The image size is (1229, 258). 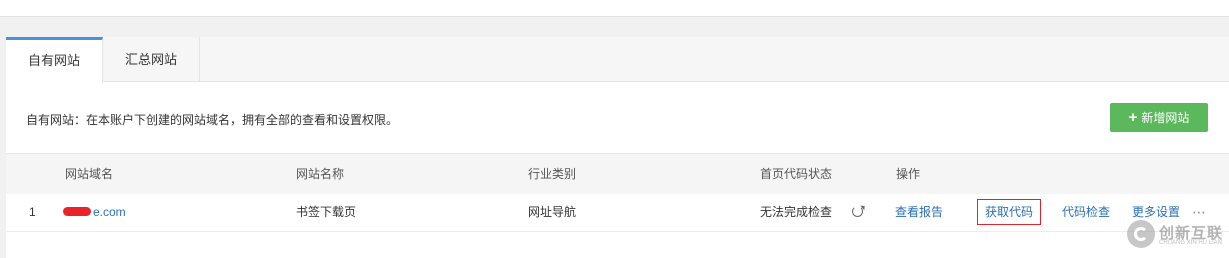 What do you see at coordinates (1009, 212) in the screenshot?
I see `get-code-link: 获取代码` at bounding box center [1009, 212].